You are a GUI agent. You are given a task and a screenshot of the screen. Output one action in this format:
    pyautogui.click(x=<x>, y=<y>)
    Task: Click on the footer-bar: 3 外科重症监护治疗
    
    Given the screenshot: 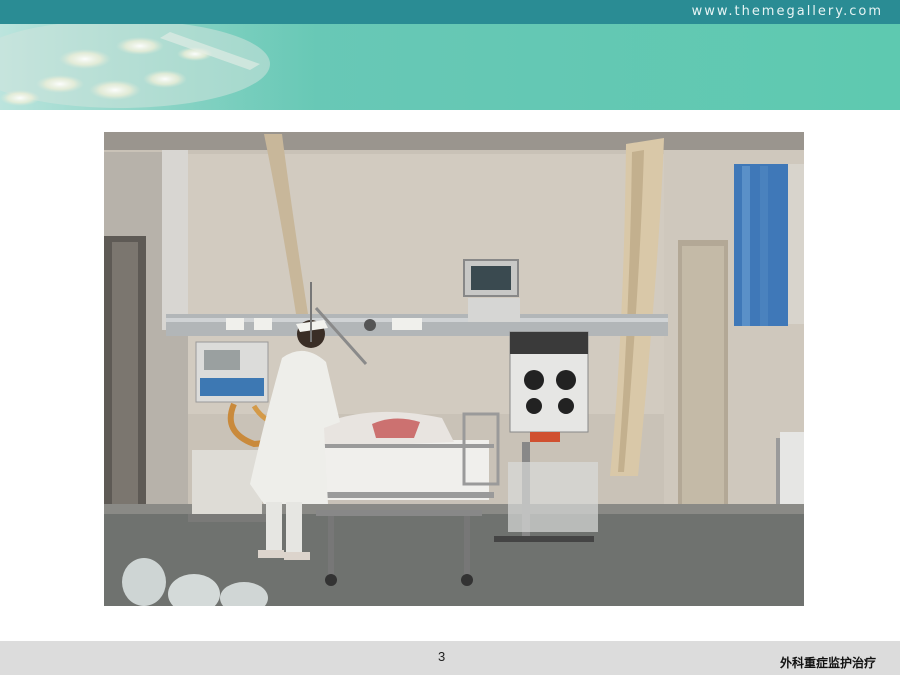 What is the action you would take?
    pyautogui.click(x=450, y=658)
    